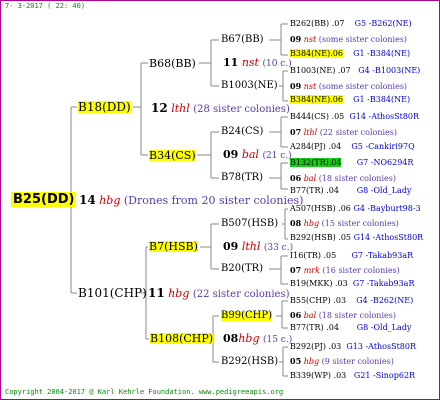 The height and width of the screenshot is (400, 440). Describe the element at coordinates (242, 40) in the screenshot. I see `queen-gen3: B67(BB)` at that location.